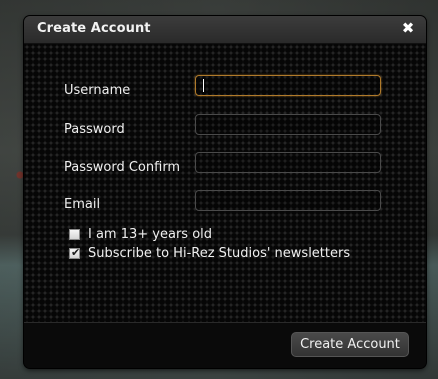 This screenshot has height=379, width=438. I want to click on close-icon: ✖, so click(408, 28).